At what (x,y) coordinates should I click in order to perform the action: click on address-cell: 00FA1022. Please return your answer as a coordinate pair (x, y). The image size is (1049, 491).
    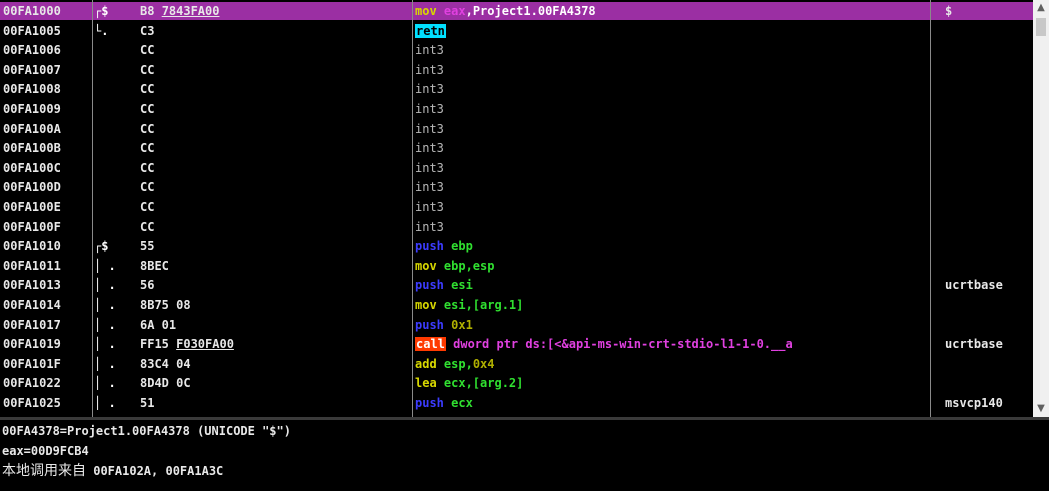
    Looking at the image, I should click on (47, 383).